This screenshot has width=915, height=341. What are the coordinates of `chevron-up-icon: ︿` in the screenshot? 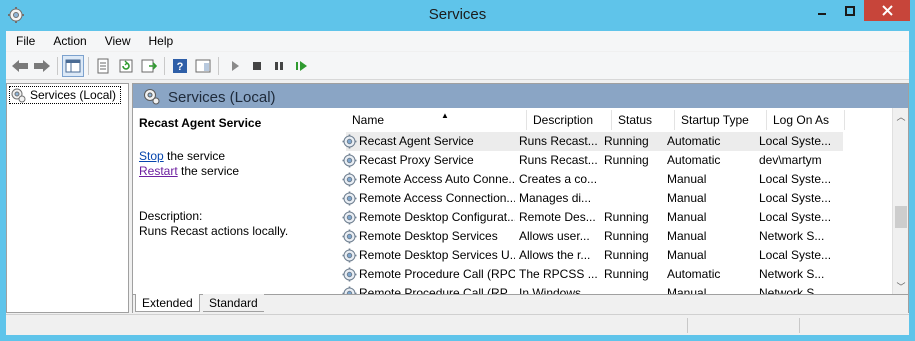 It's located at (901, 116).